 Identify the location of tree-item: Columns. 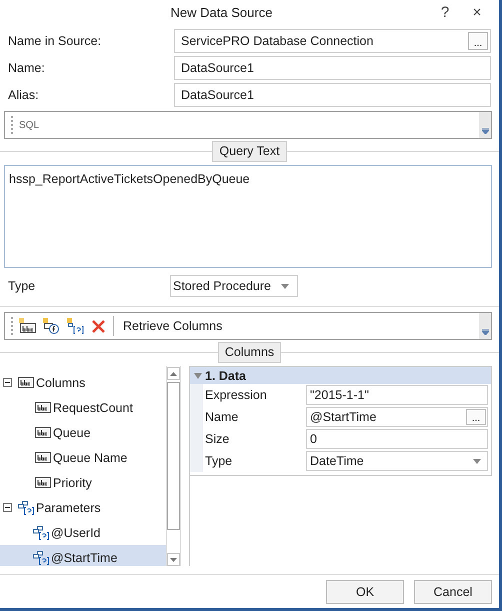
(83, 382).